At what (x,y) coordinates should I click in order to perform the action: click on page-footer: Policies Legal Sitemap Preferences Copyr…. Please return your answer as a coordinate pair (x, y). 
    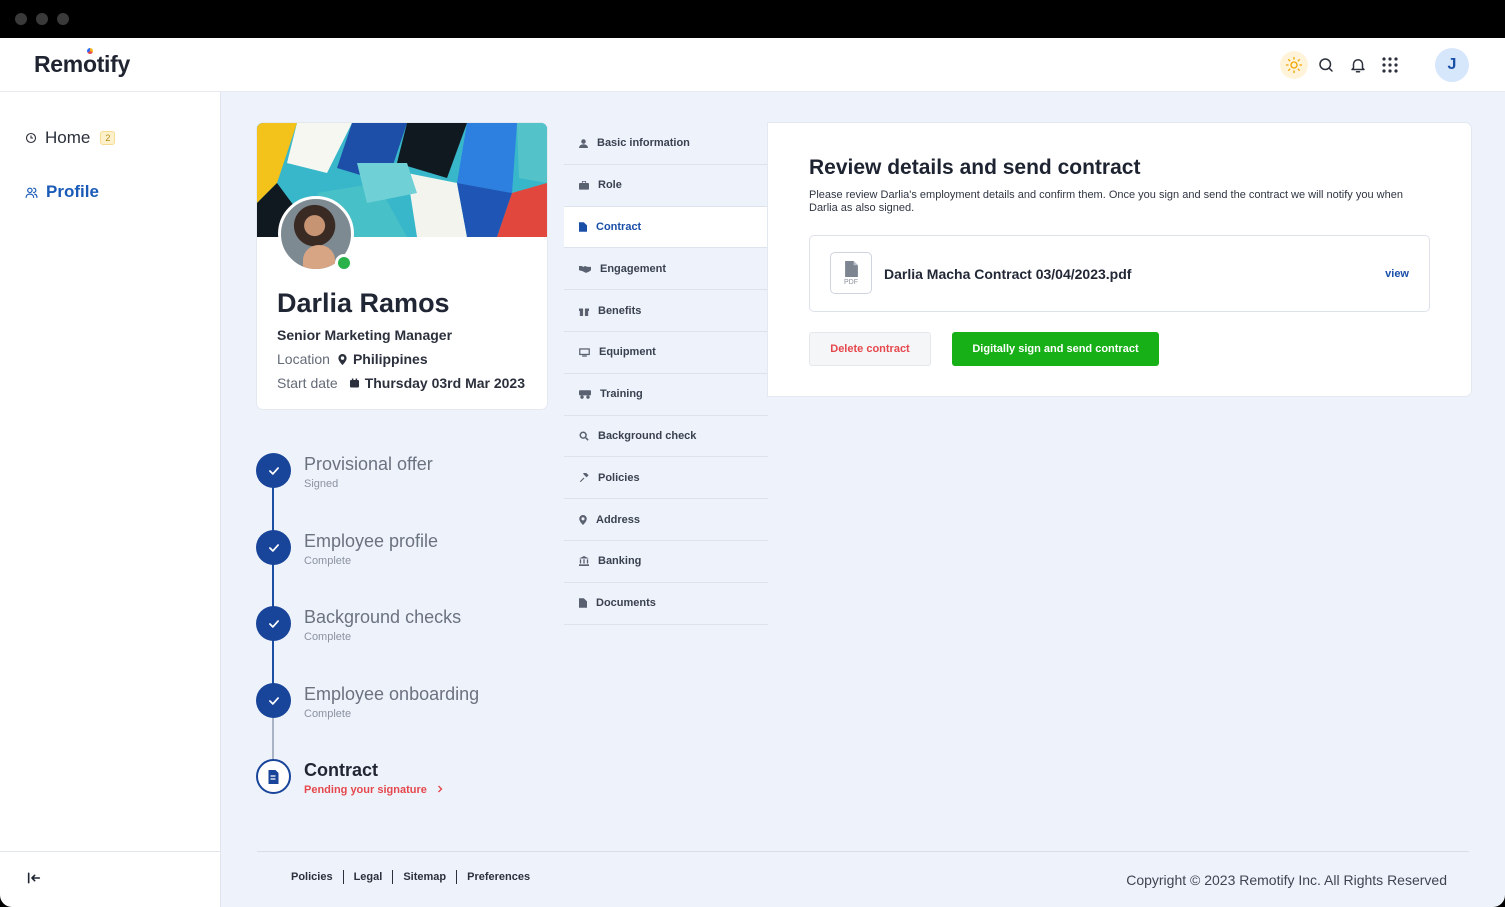
    Looking at the image, I should click on (863, 879).